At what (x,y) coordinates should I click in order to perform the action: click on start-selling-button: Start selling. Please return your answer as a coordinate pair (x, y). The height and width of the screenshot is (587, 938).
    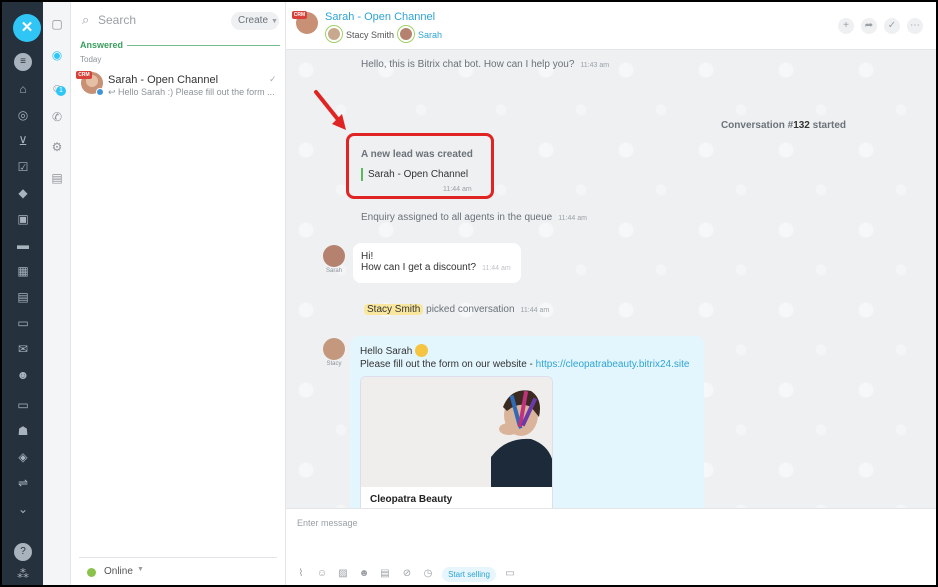
    Looking at the image, I should click on (469, 574).